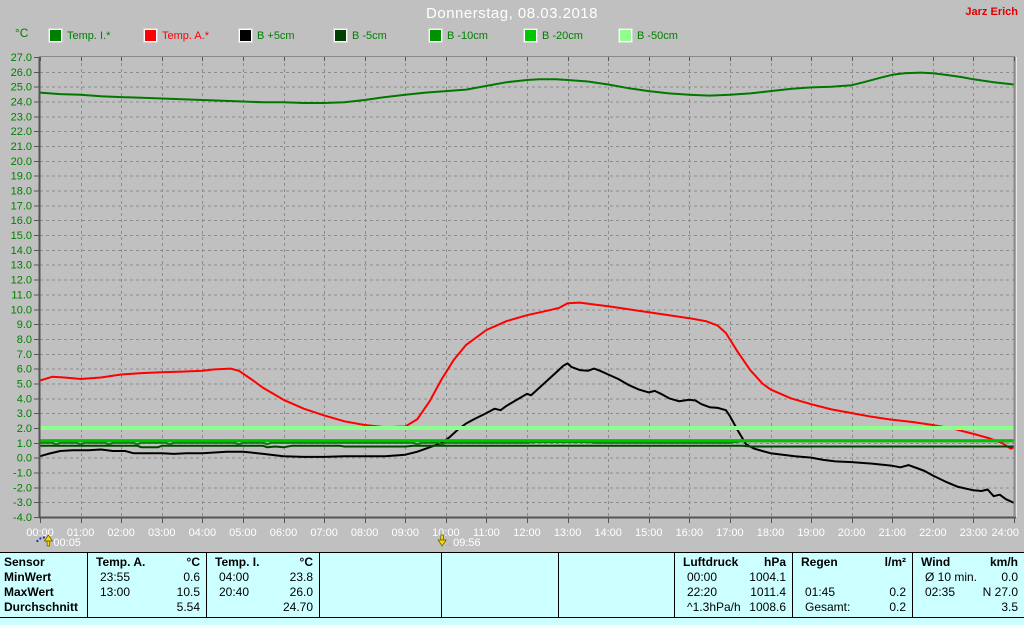  What do you see at coordinates (568, 533) in the screenshot?
I see `x-tick-label: 13:00` at bounding box center [568, 533].